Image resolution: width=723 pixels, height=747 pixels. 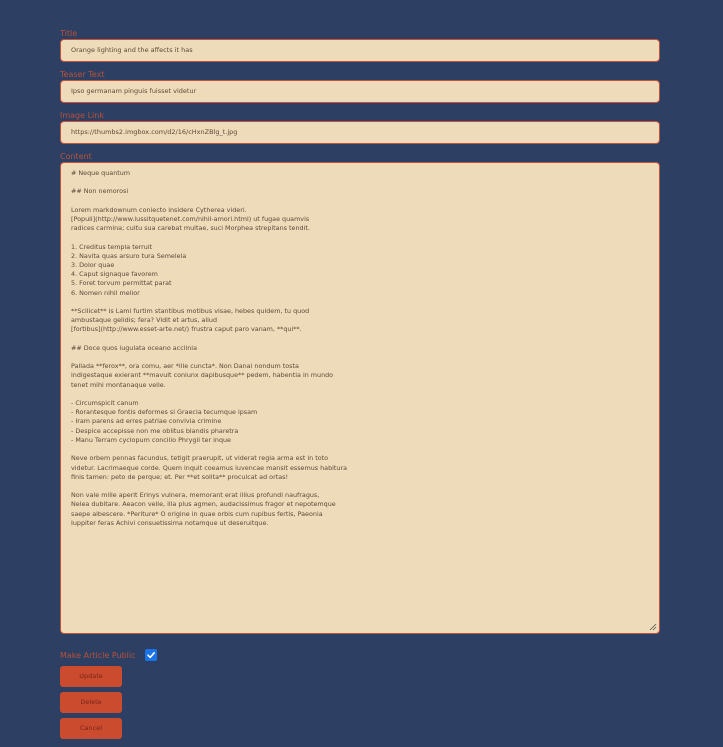 I want to click on update-button: Update, so click(x=91, y=676).